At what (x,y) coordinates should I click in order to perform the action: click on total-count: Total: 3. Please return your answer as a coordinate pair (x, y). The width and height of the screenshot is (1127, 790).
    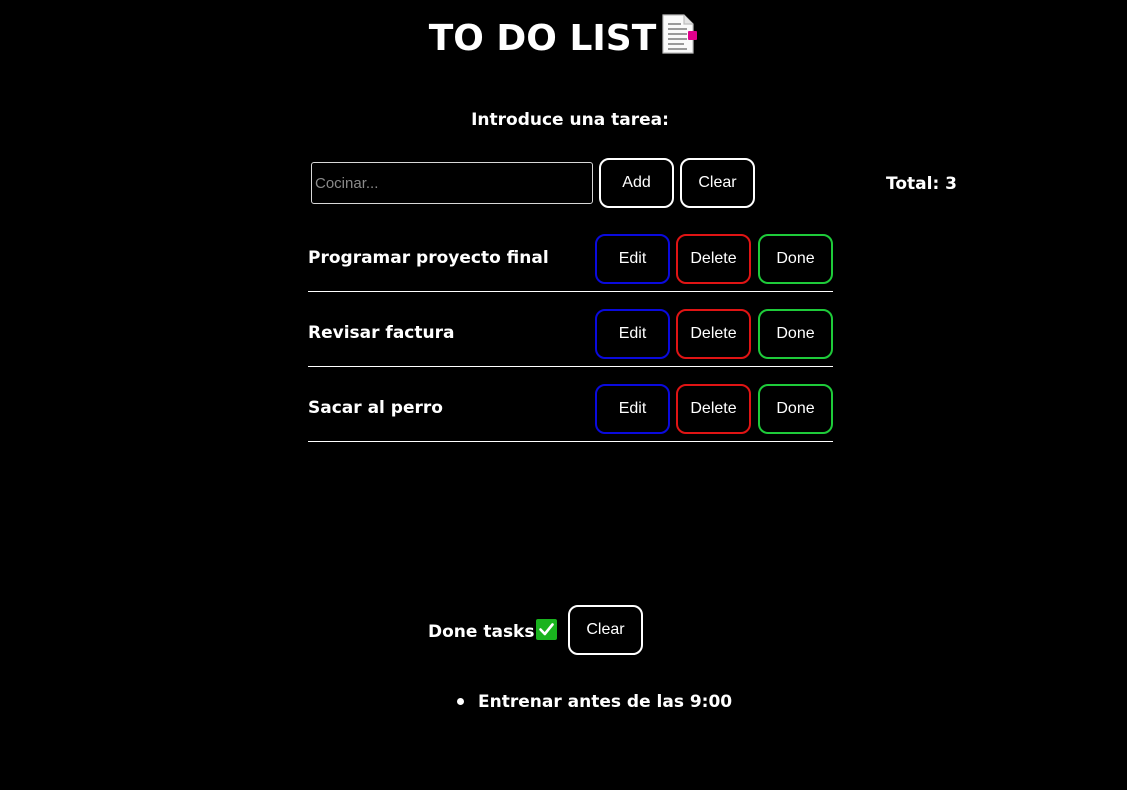
    Looking at the image, I should click on (921, 184).